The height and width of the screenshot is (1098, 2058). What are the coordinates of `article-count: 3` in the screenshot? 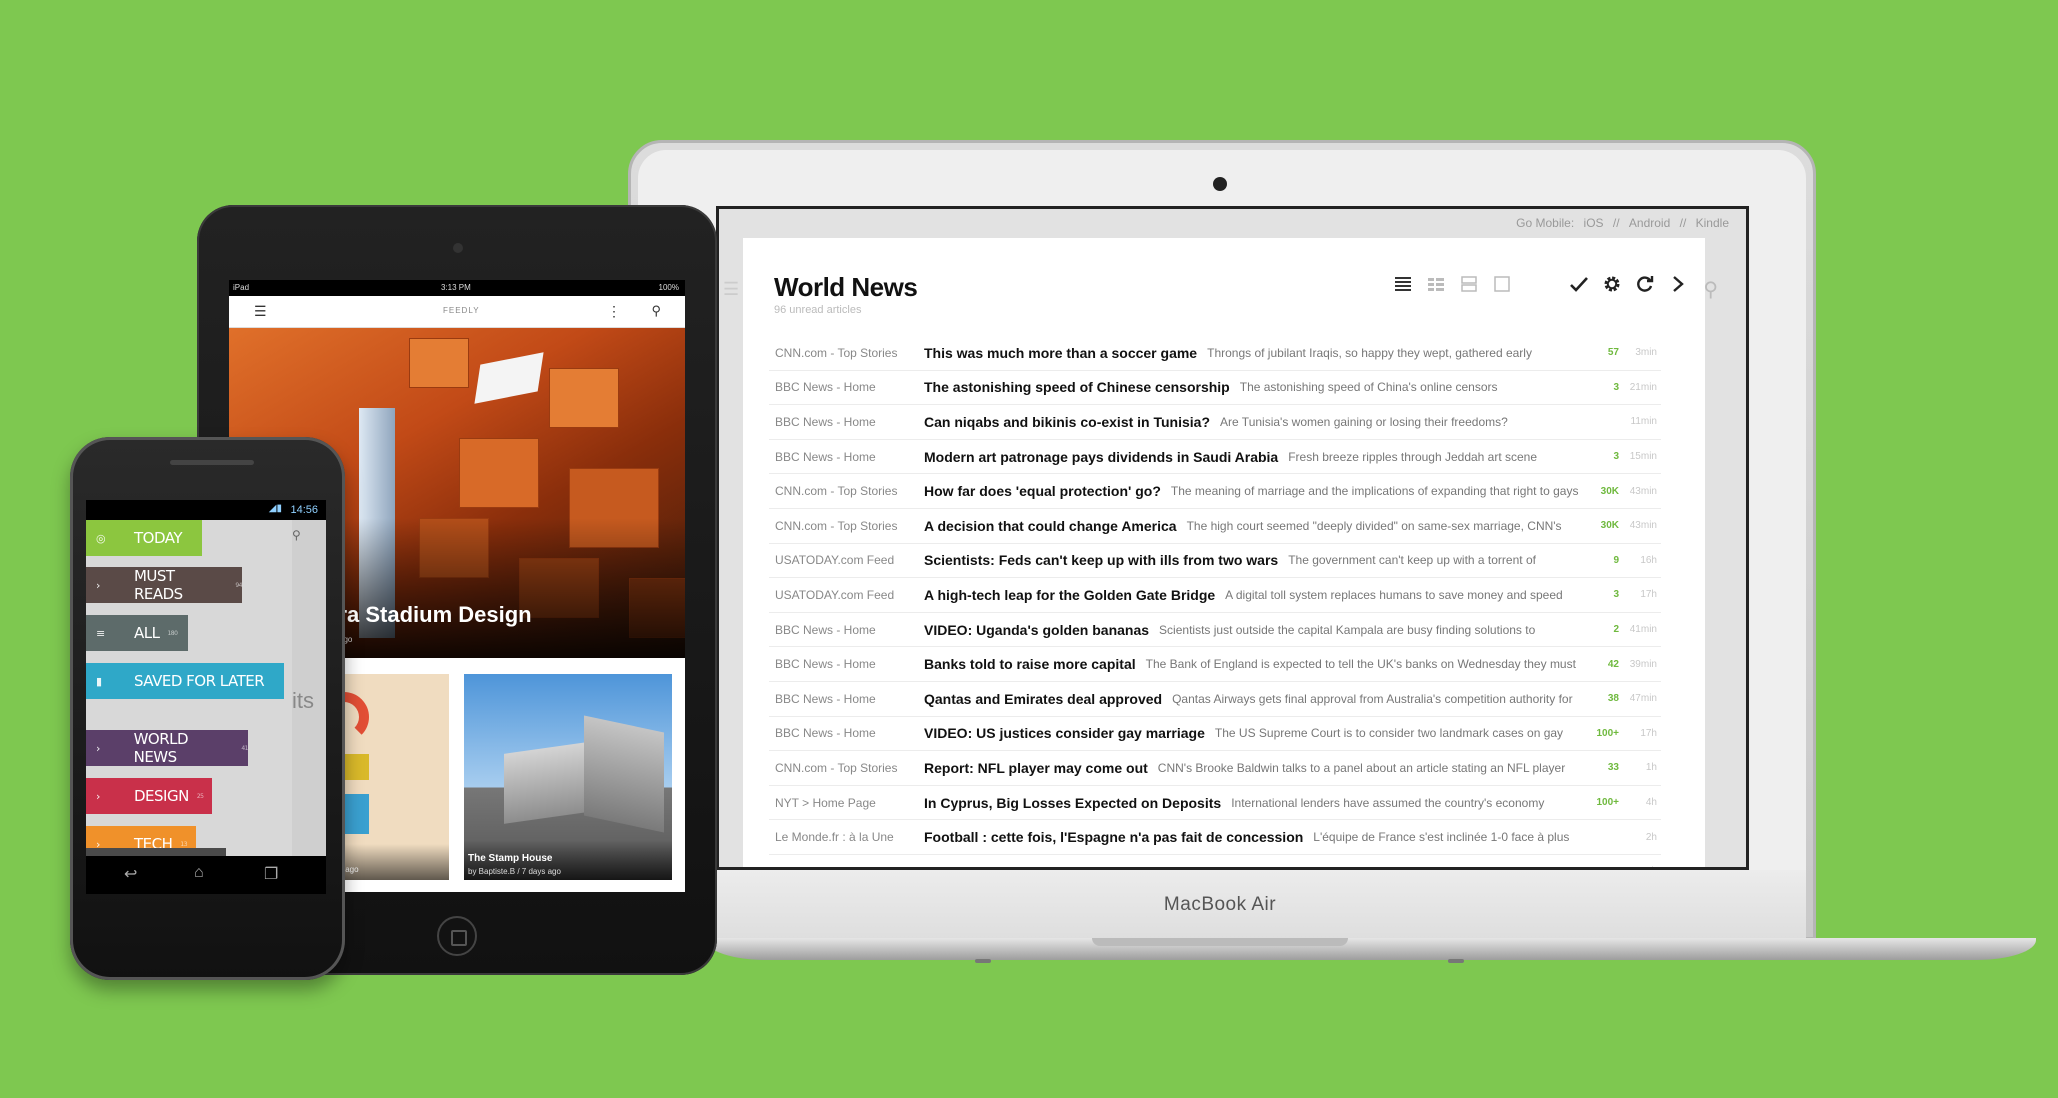 It's located at (1616, 595).